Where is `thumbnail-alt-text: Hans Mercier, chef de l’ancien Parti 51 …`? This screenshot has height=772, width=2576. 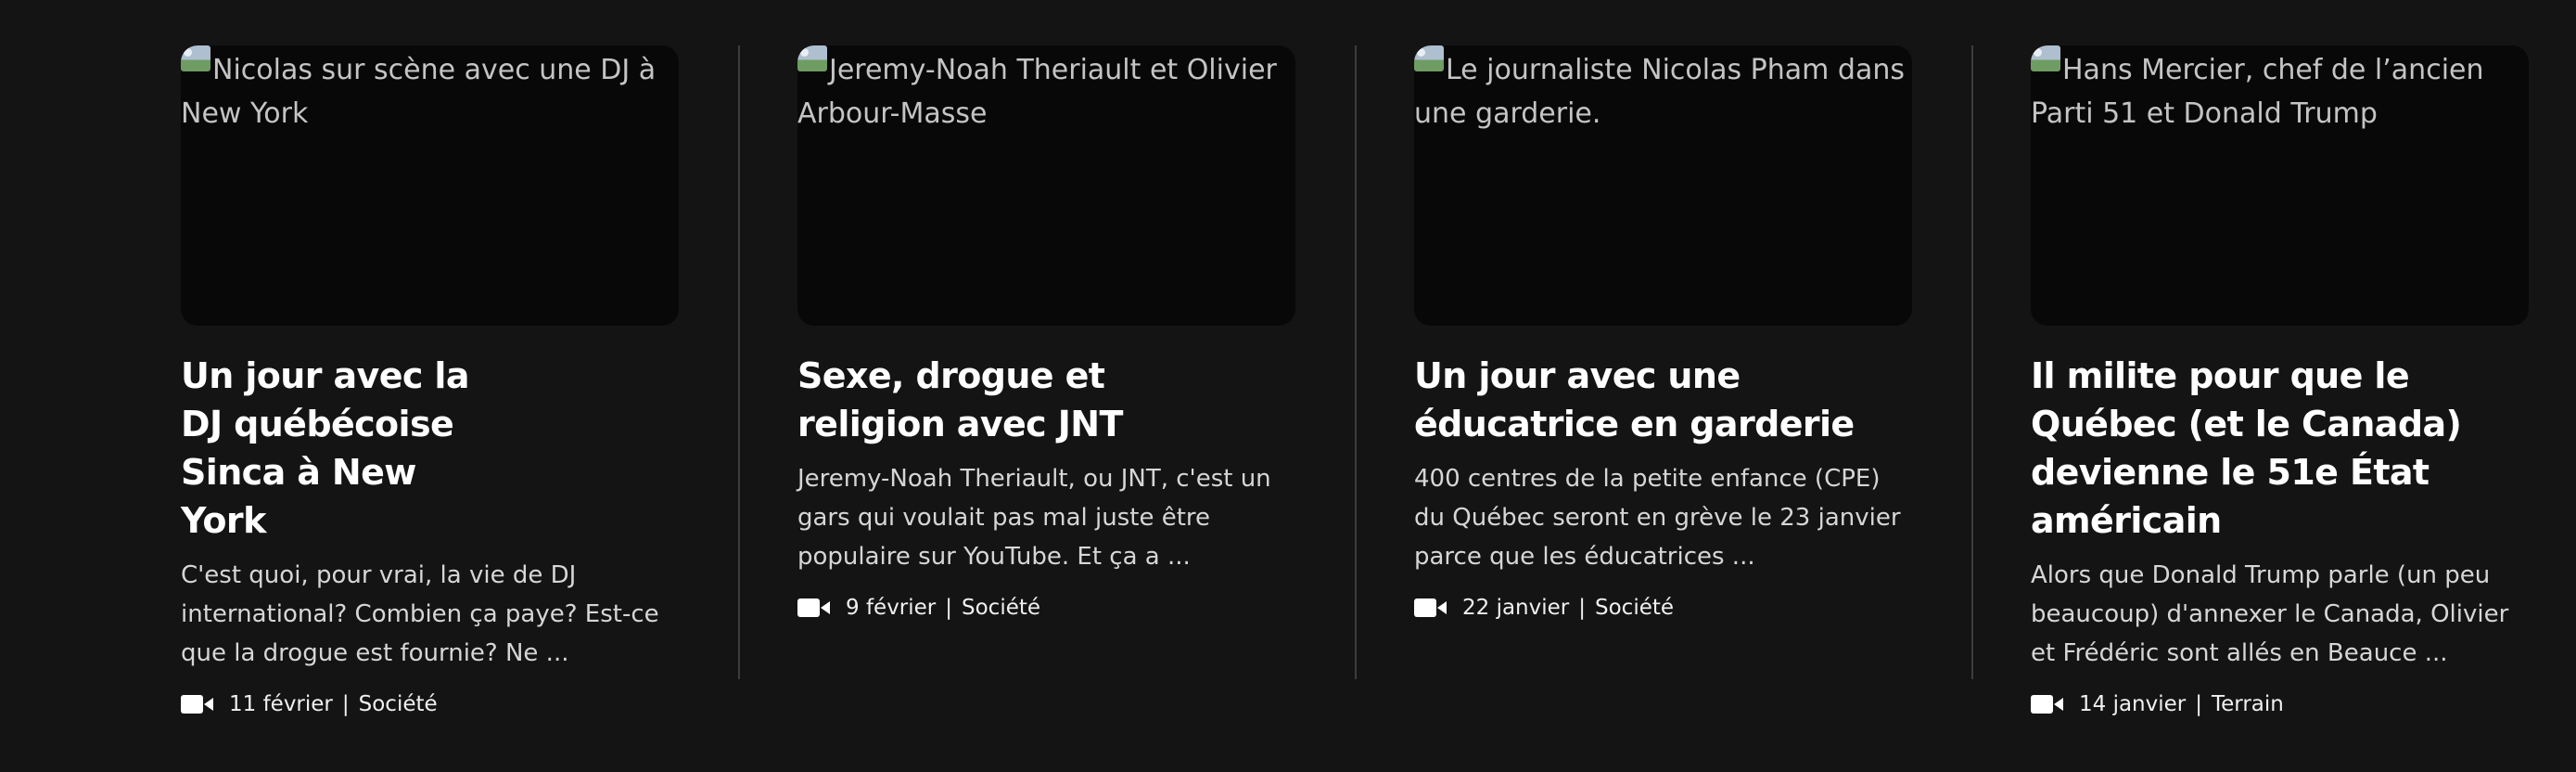 thumbnail-alt-text: Hans Mercier, chef de l’ancien Parti 51 … is located at coordinates (2258, 92).